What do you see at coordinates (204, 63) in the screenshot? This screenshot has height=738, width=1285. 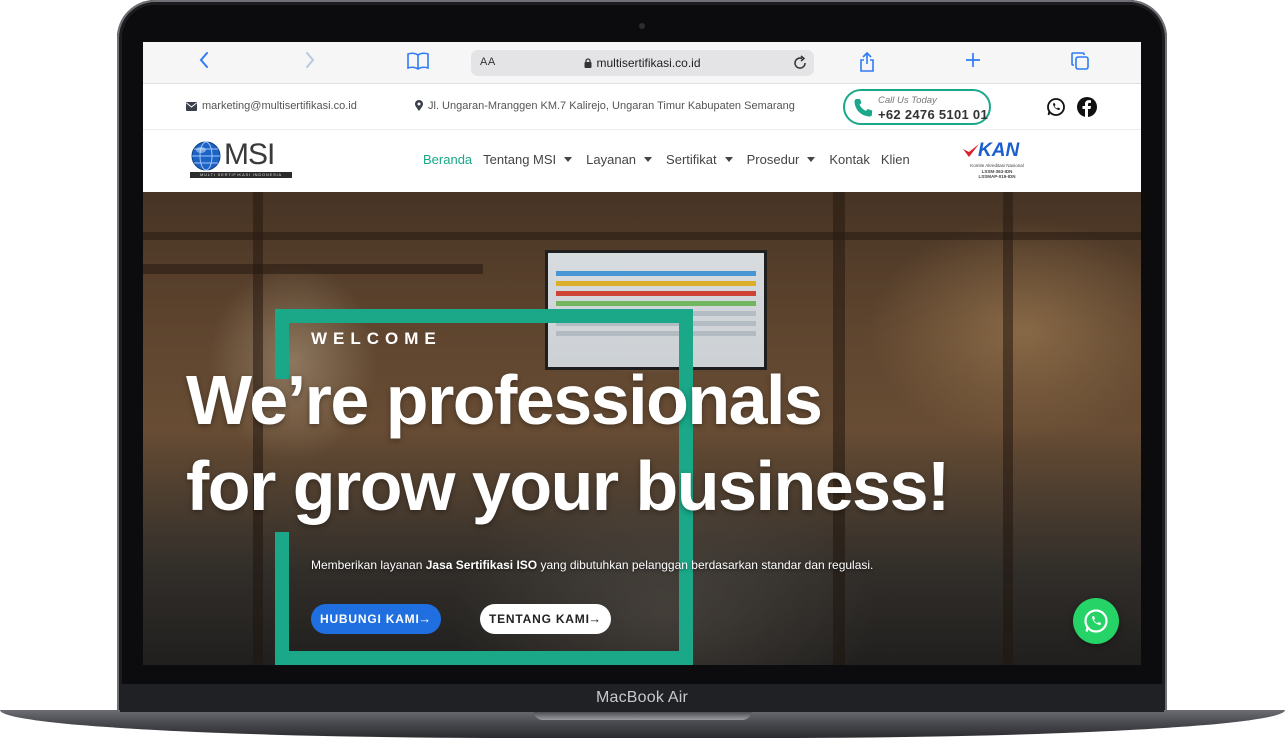 I see `chevron-left-icon` at bounding box center [204, 63].